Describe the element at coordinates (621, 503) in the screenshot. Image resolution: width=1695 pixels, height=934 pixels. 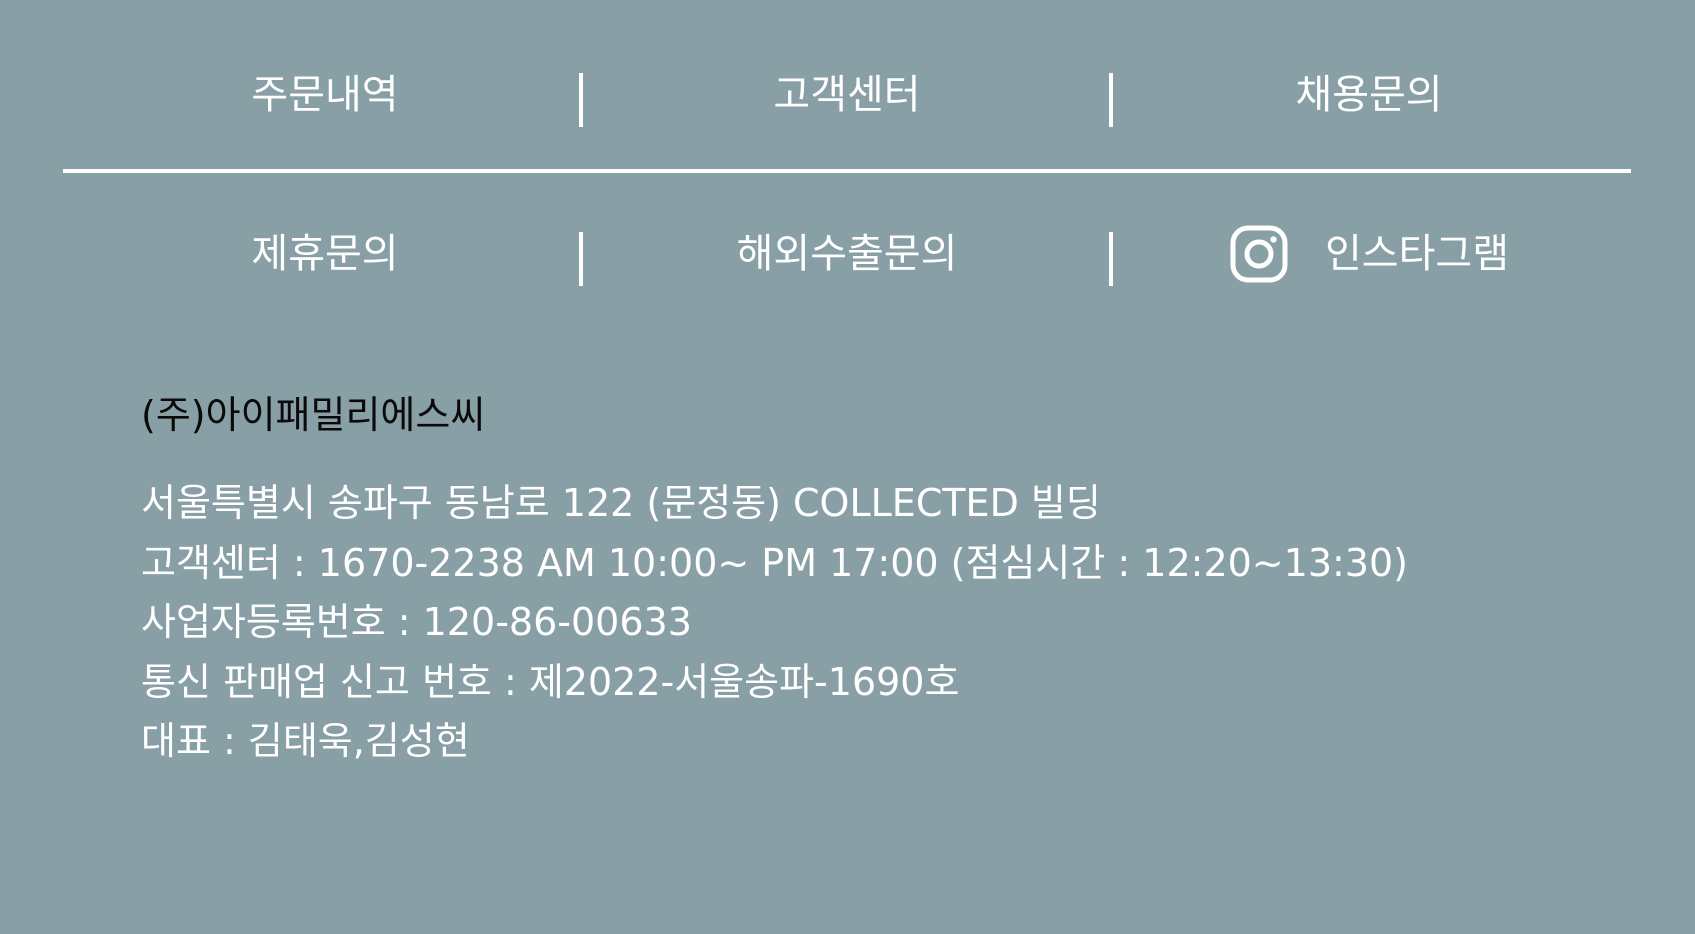
I see `company-address: 서울특별시 송파구 동남로 122 (문정동) COLLECTED 빌딩` at that location.